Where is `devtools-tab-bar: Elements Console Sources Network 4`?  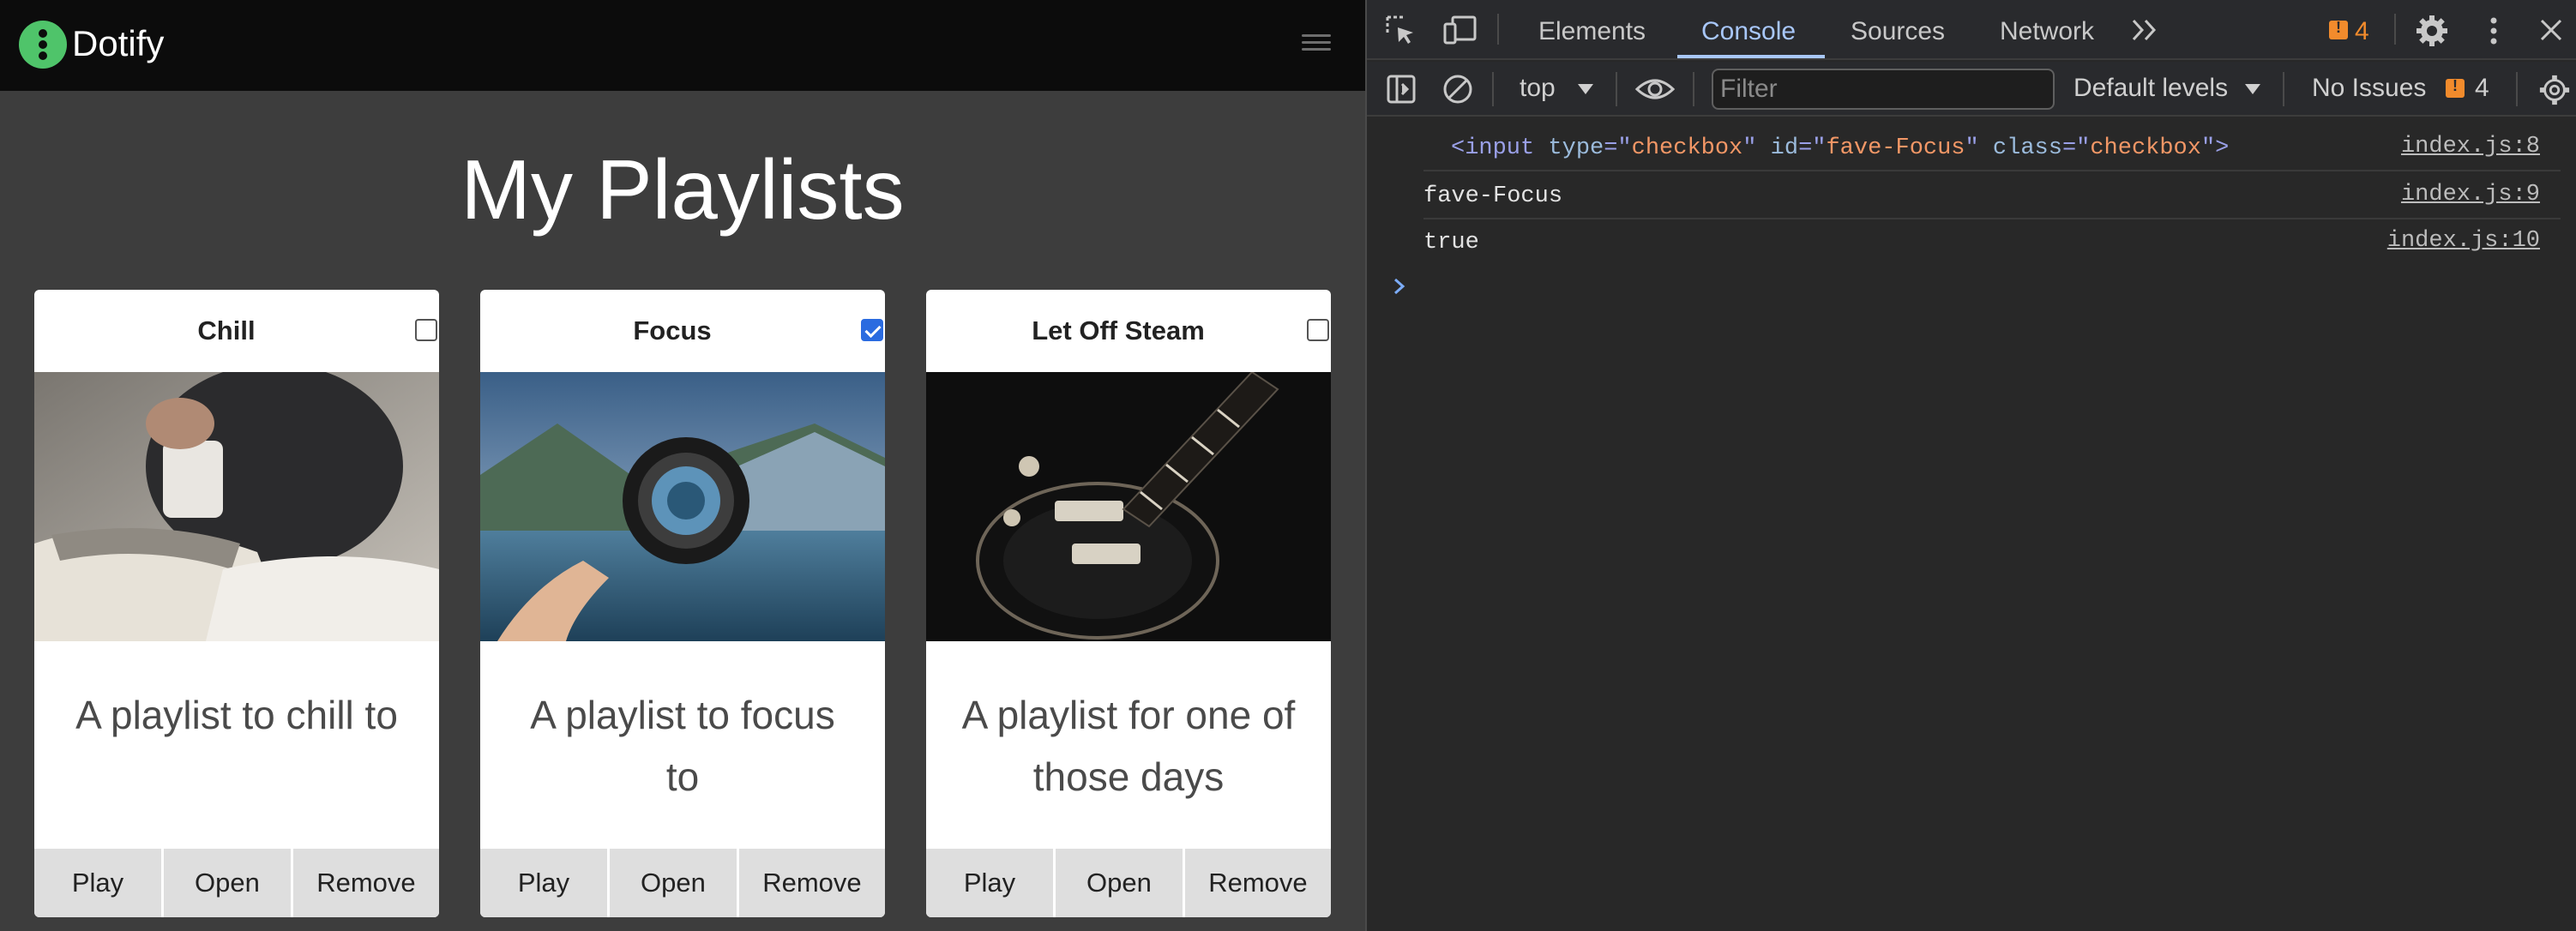 devtools-tab-bar: Elements Console Sources Network 4 is located at coordinates (1971, 30).